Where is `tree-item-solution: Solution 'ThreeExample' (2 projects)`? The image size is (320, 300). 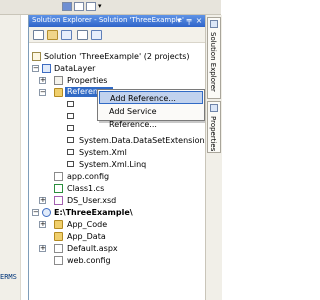 tree-item-solution: Solution 'ThreeExample' (2 projects) is located at coordinates (117, 56).